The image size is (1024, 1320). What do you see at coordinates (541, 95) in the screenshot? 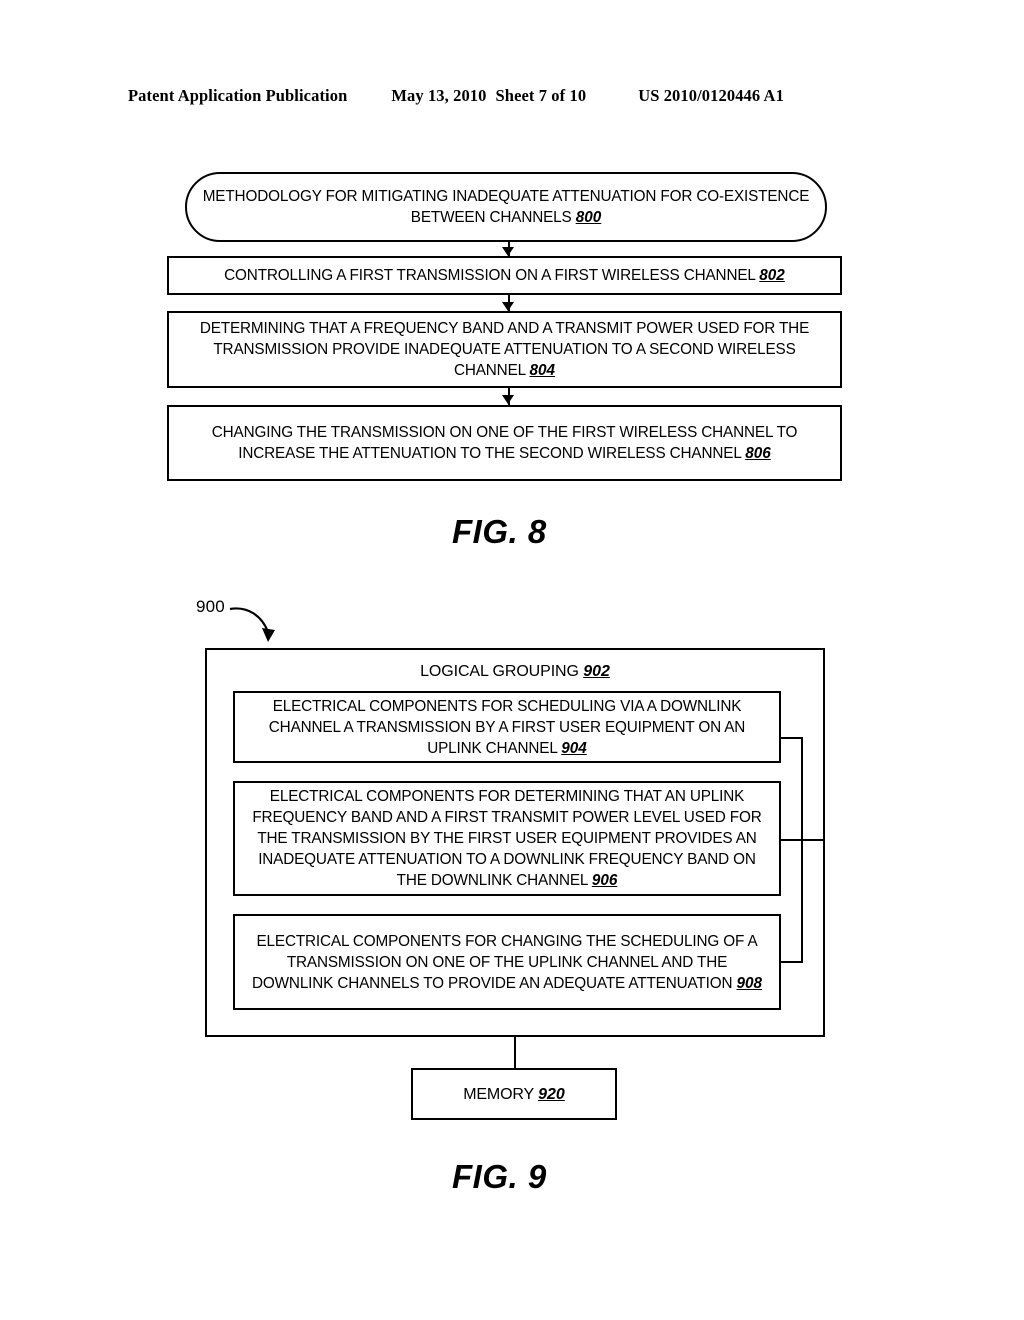
I see `header-sheet: Sheet 7 of 10` at bounding box center [541, 95].